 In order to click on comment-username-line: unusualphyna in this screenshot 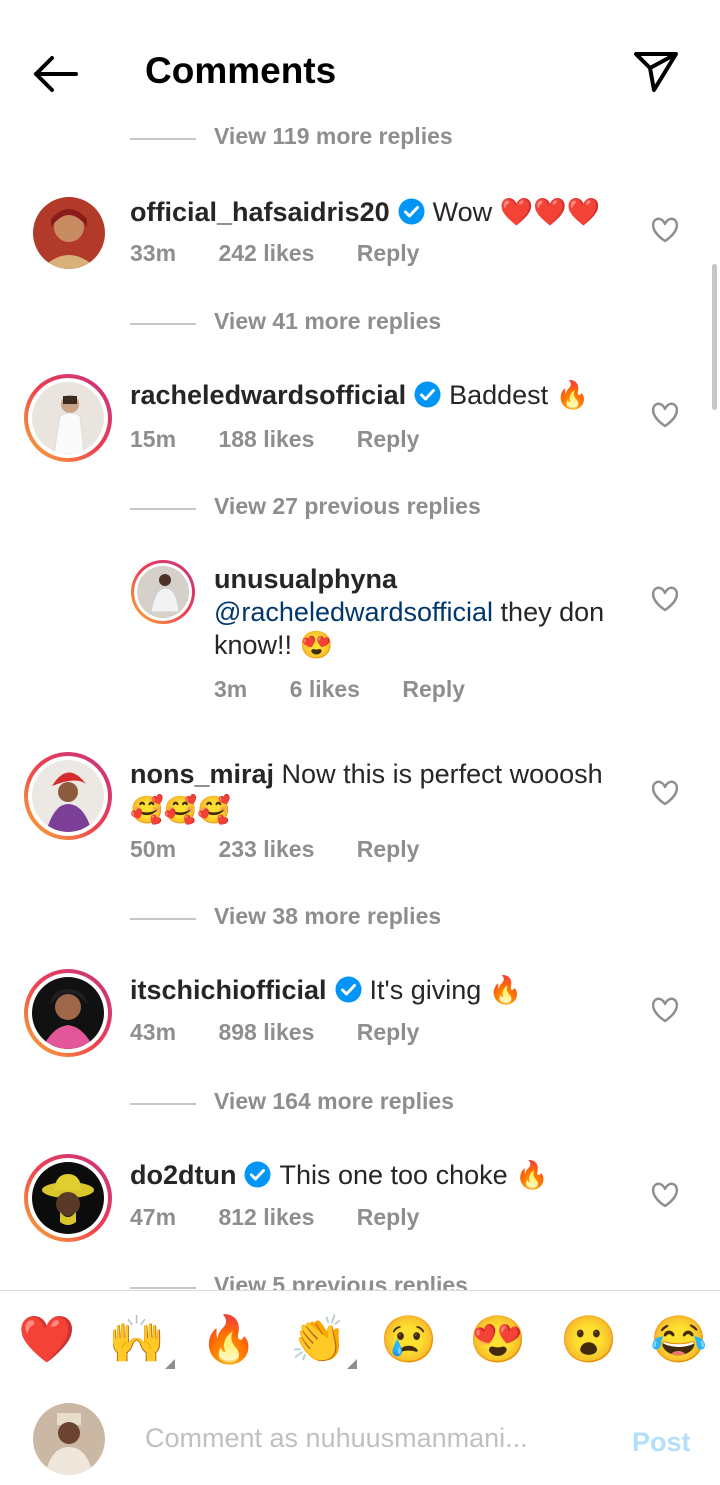, I will do `click(305, 579)`.